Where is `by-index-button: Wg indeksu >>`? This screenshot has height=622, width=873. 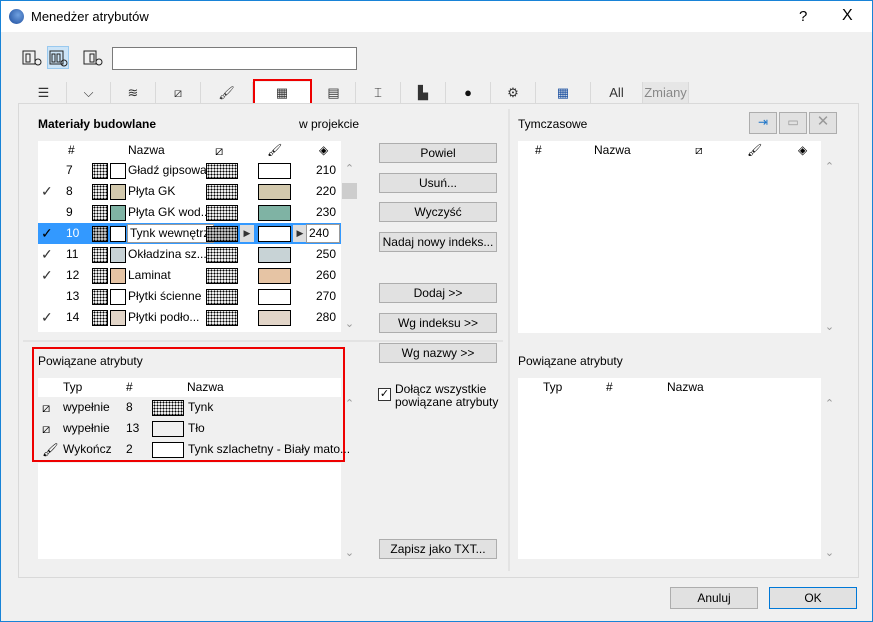 by-index-button: Wg indeksu >> is located at coordinates (438, 323).